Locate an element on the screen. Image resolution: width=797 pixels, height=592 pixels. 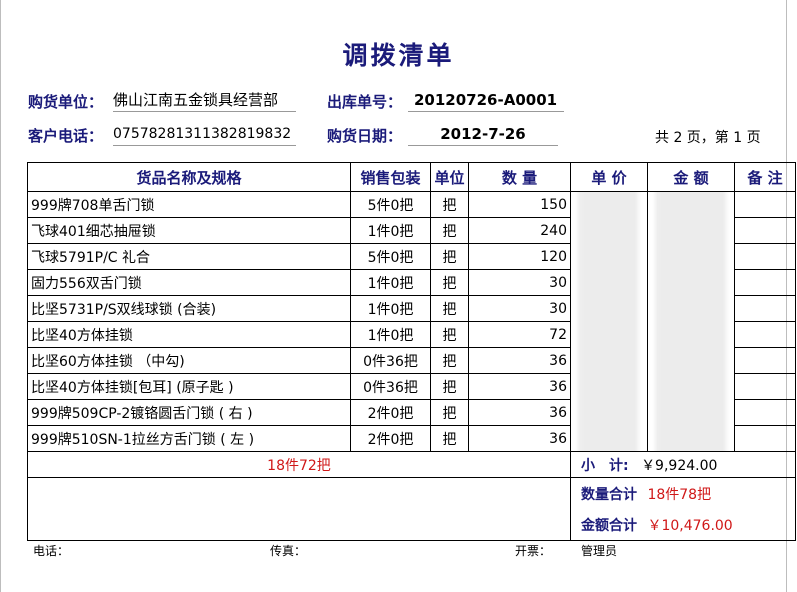
footer-phone: 电话： is located at coordinates (51, 551).